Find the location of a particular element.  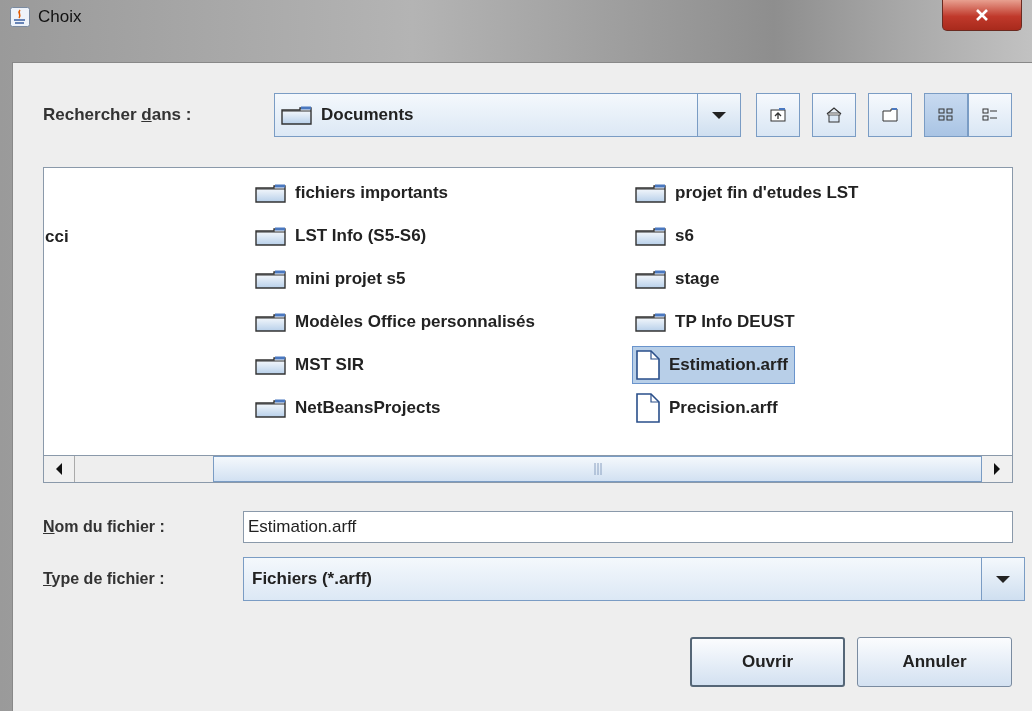

dropdown-value: Fichiers (*.arff) is located at coordinates (312, 579).